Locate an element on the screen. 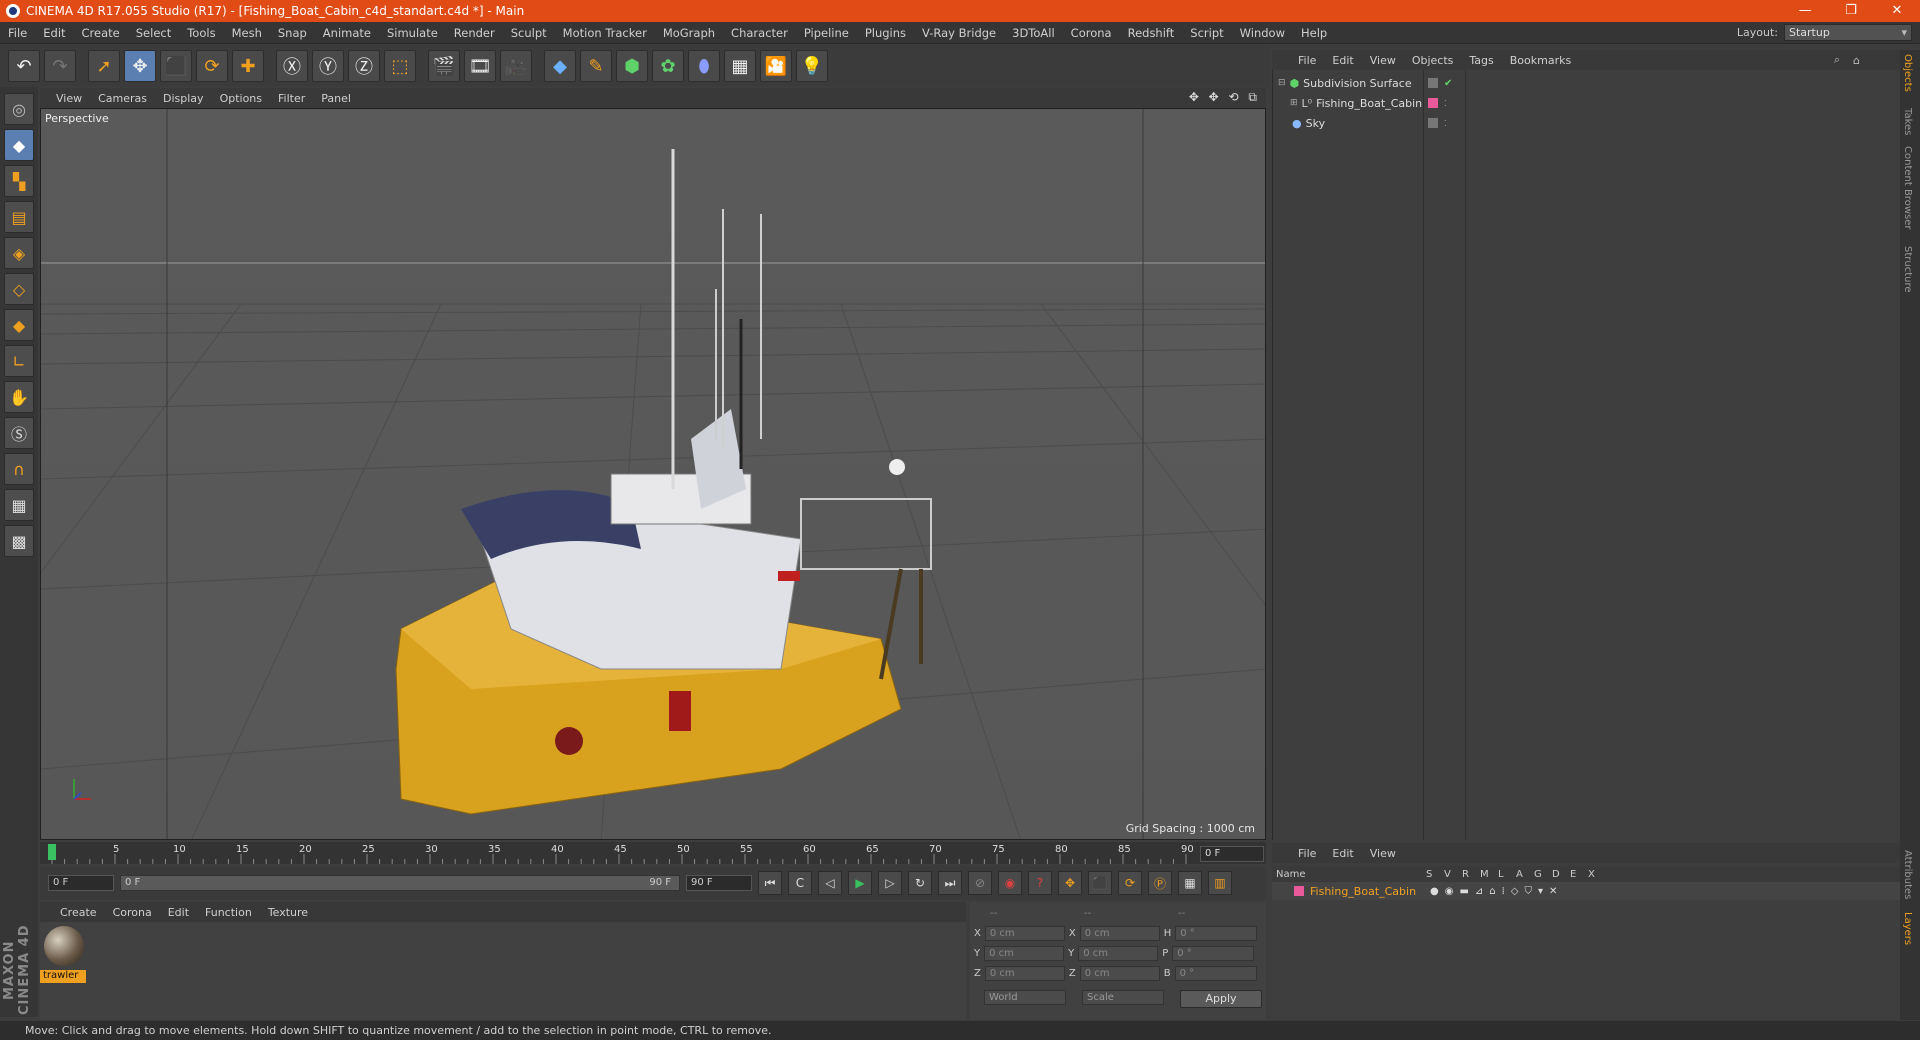 The height and width of the screenshot is (1040, 1920). go-to-start-icon: ⏮ is located at coordinates (770, 883).